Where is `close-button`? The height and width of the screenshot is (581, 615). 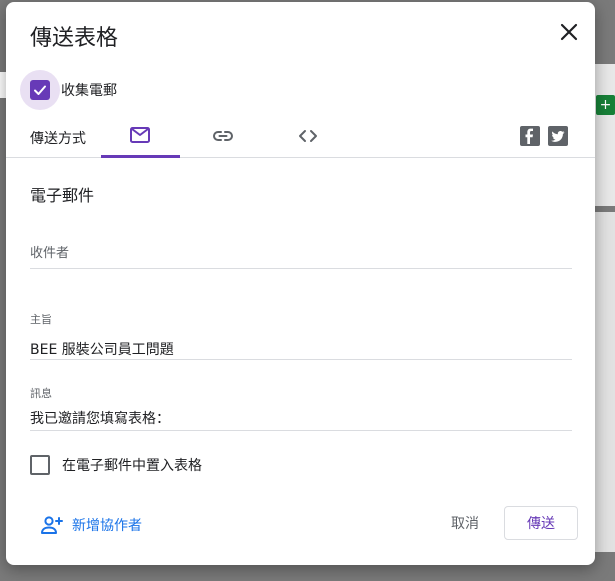 close-button is located at coordinates (569, 32).